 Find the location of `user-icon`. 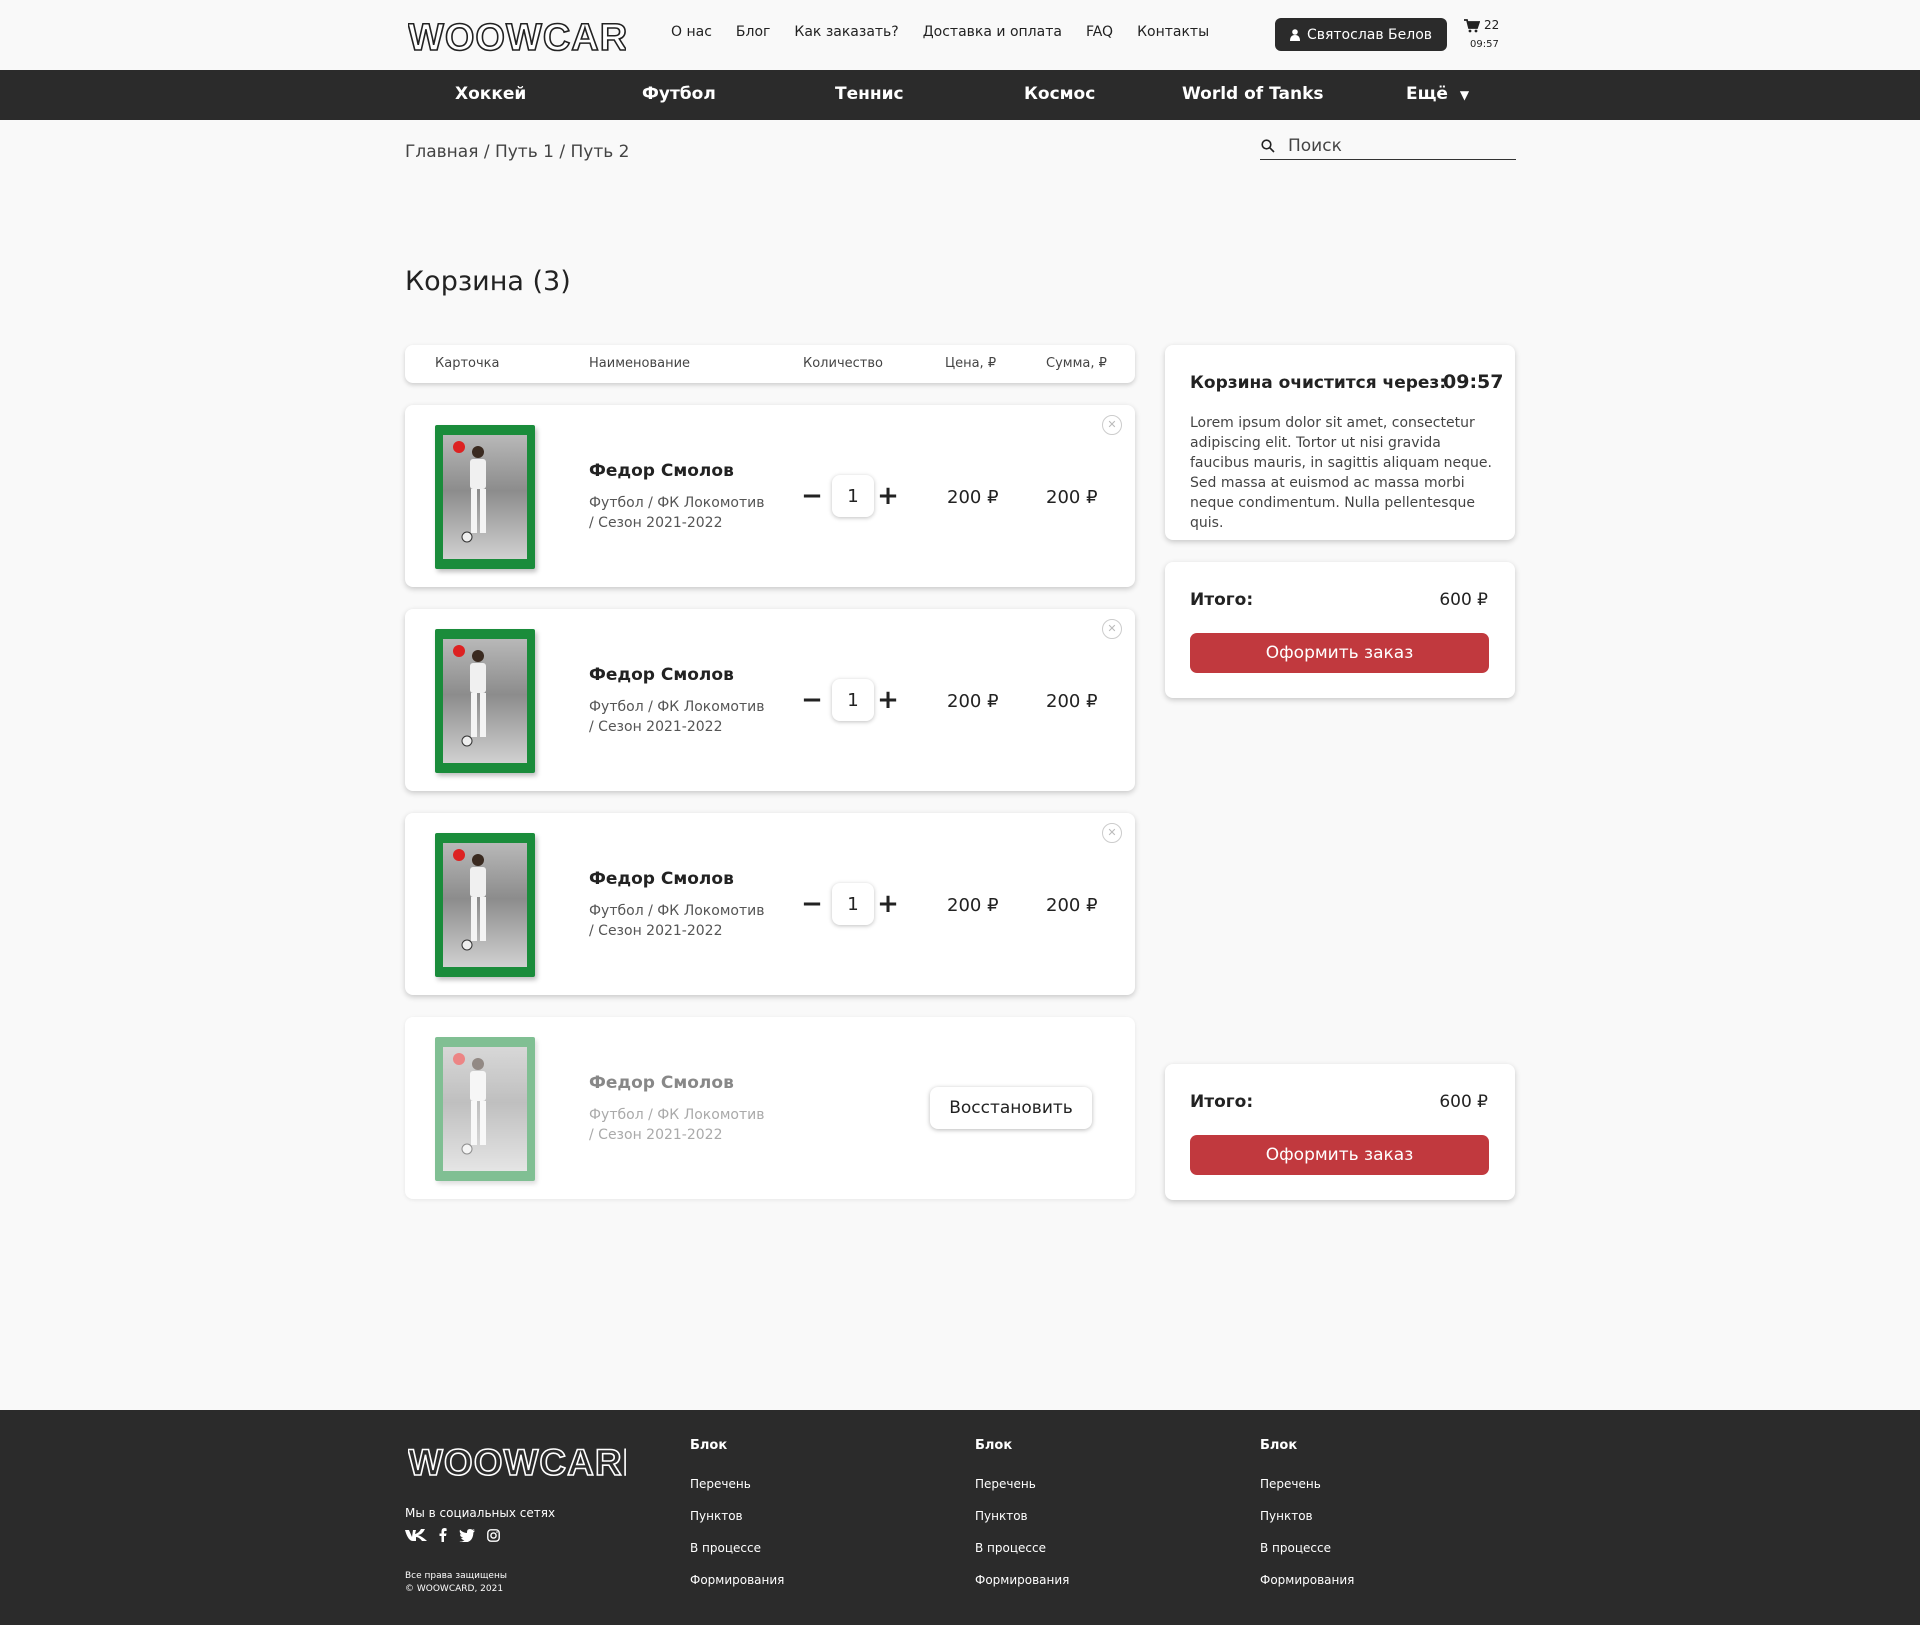

user-icon is located at coordinates (1294, 34).